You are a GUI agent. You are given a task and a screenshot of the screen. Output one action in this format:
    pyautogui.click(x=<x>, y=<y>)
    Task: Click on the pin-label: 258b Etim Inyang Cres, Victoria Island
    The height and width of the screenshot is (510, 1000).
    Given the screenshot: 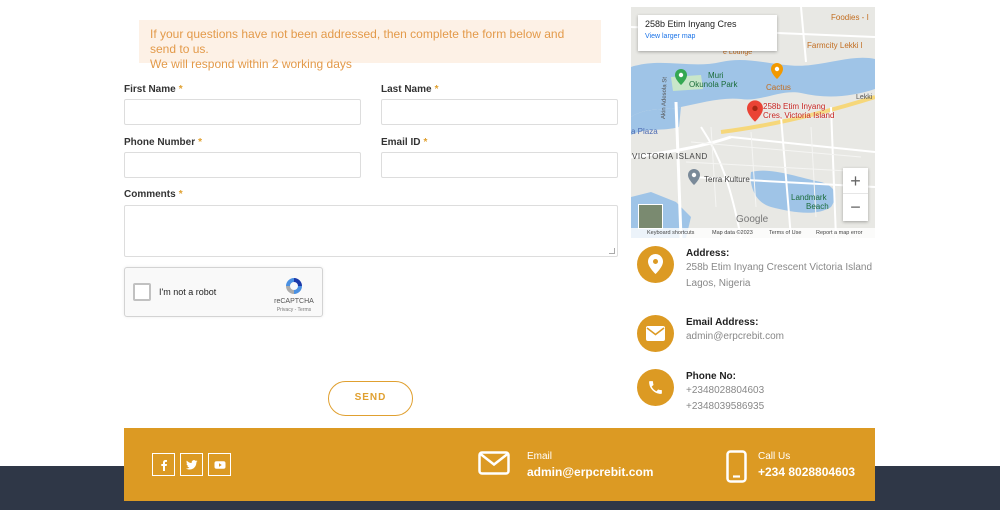 What is the action you would take?
    pyautogui.click(x=799, y=111)
    